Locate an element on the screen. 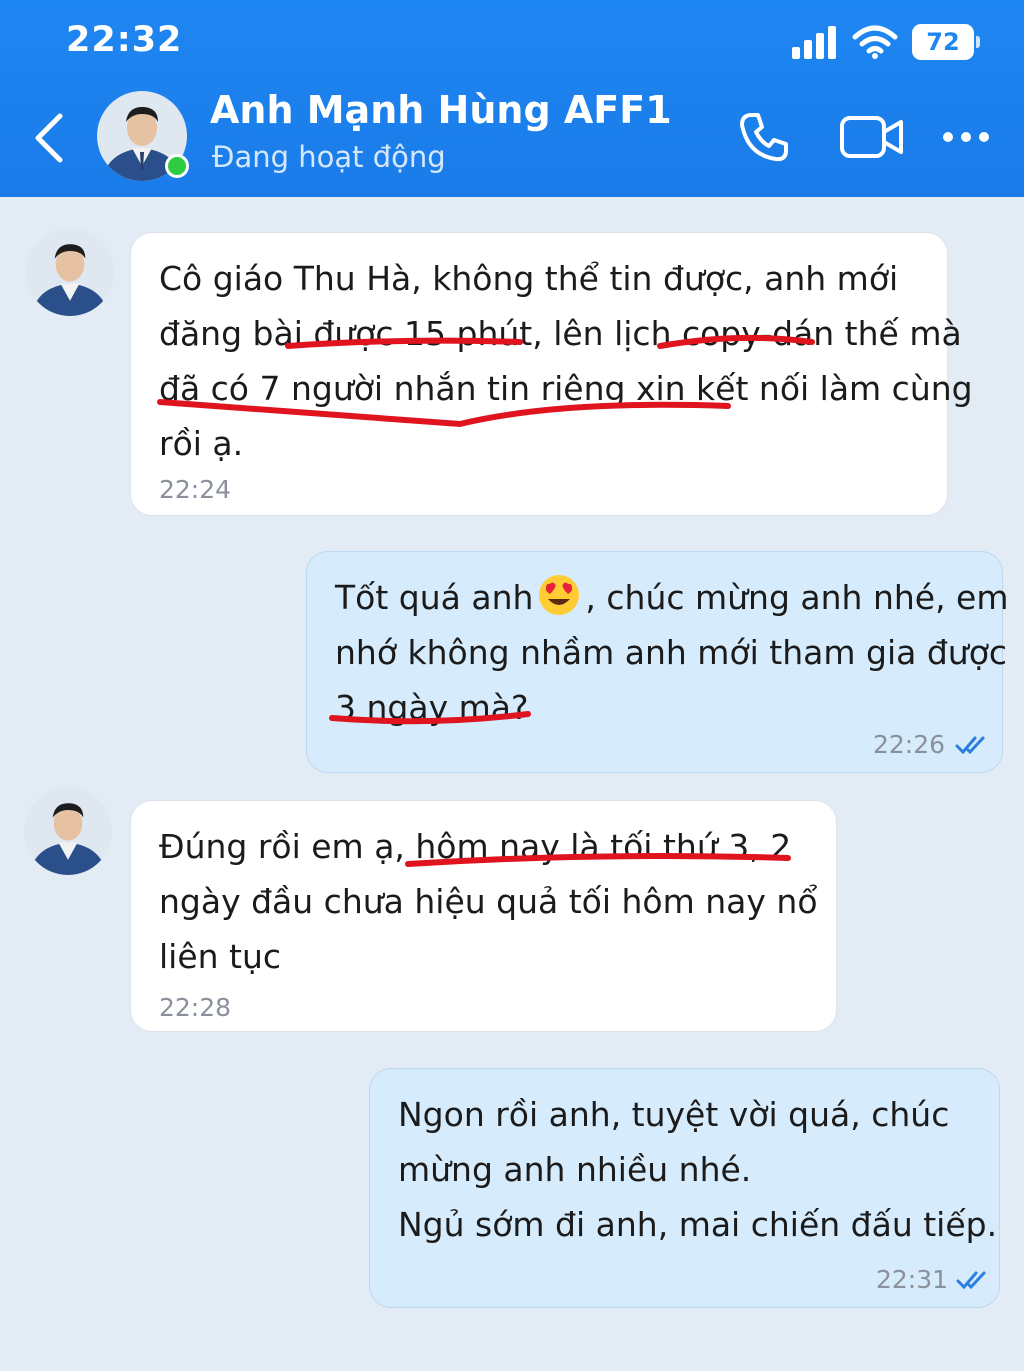 The width and height of the screenshot is (1024, 1371). contact-status: Đang hoạt động is located at coordinates (329, 157).